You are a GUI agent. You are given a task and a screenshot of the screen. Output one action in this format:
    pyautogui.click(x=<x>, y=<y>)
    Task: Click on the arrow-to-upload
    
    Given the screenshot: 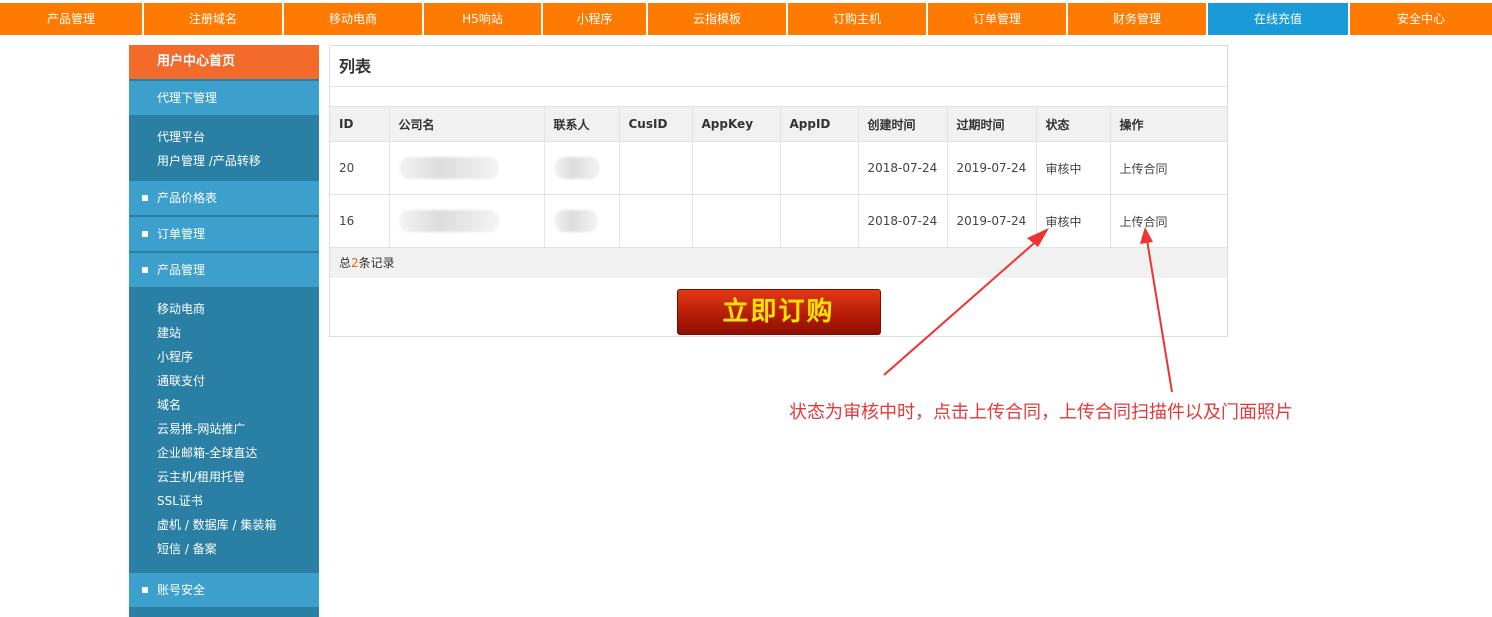 What is the action you would take?
    pyautogui.click(x=1156, y=310)
    